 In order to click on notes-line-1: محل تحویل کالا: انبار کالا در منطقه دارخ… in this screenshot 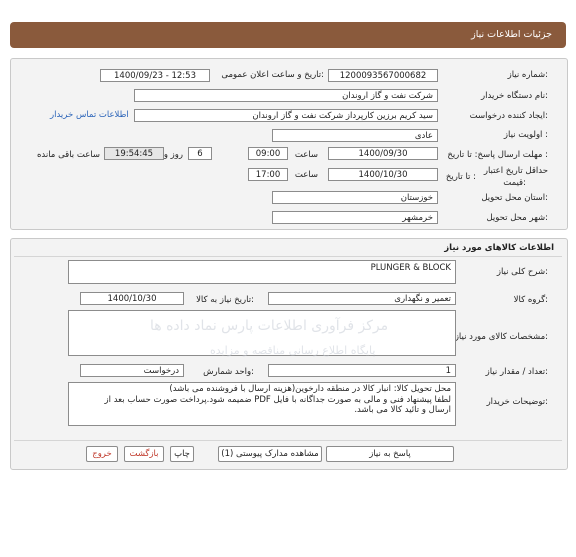, I will do `click(310, 389)`.